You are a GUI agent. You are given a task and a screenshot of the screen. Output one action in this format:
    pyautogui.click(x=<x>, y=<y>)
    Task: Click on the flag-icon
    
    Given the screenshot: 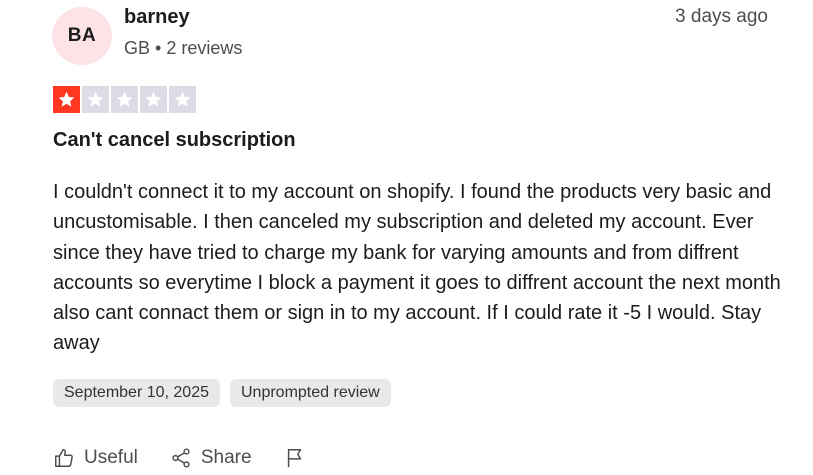 What is the action you would take?
    pyautogui.click(x=294, y=458)
    